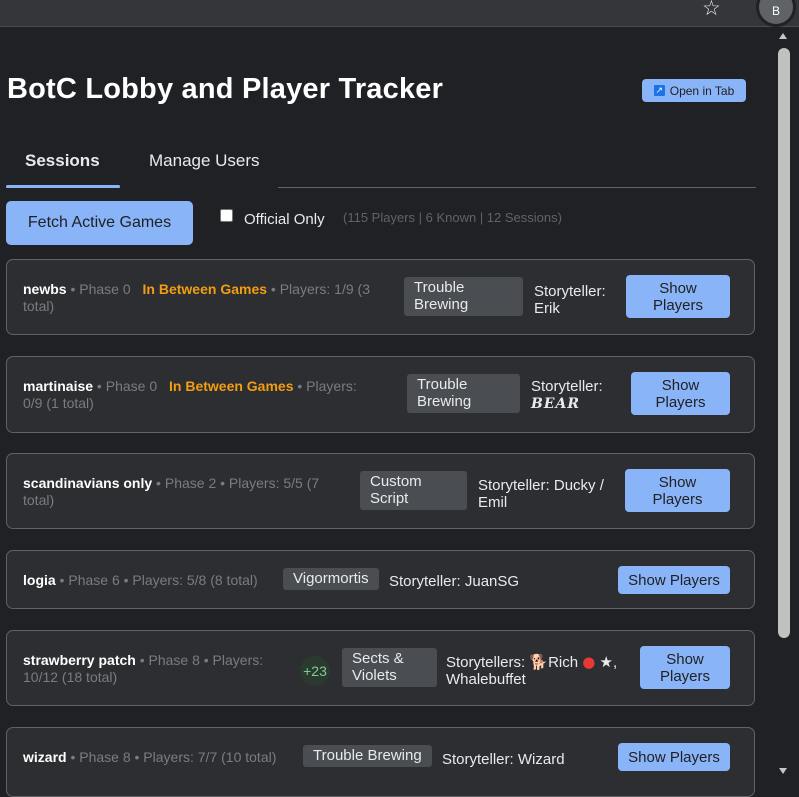 The image size is (799, 797). I want to click on open-in-tab-button: ↗ Open in Tab, so click(694, 90).